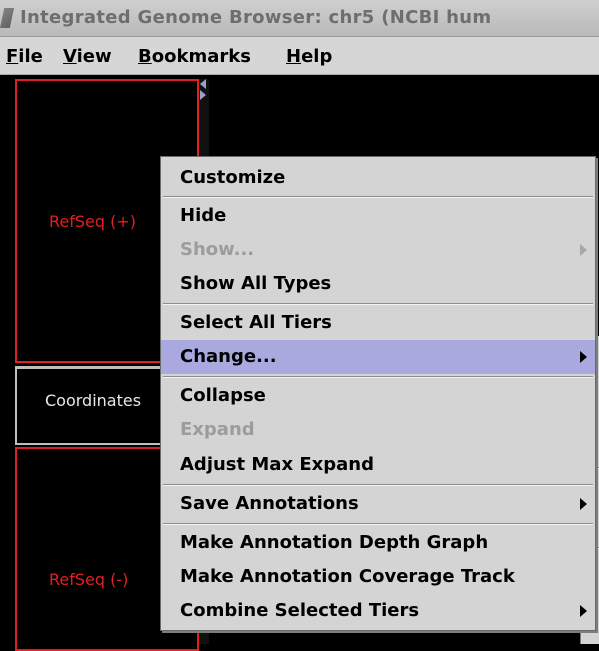 The image size is (599, 651). I want to click on menu-item-label: Customize, so click(233, 177).